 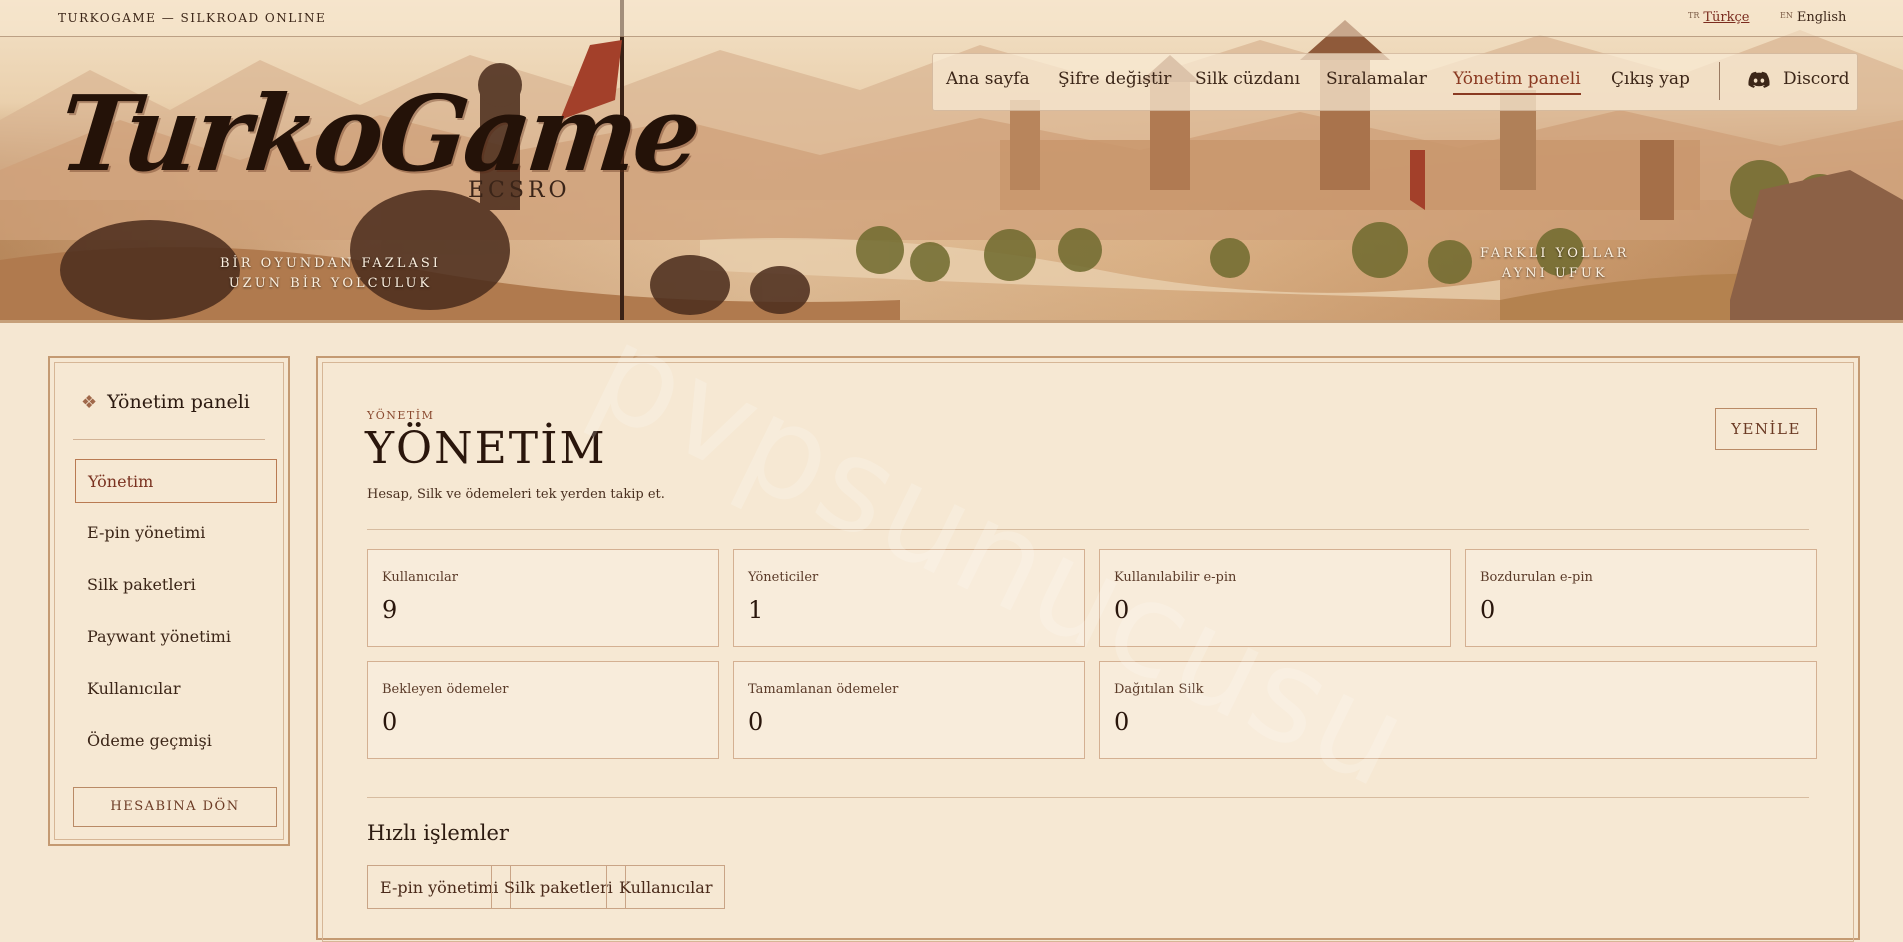 What do you see at coordinates (1641, 598) in the screenshot?
I see `stat-card-redeemed-epin: Bozdurulan e-pin 0` at bounding box center [1641, 598].